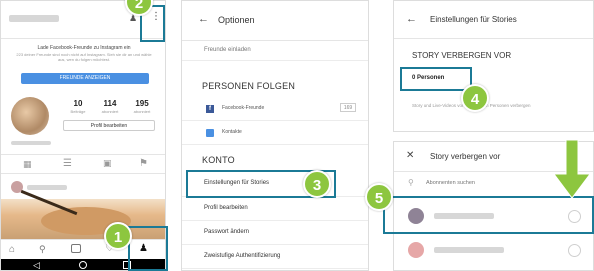  Describe the element at coordinates (242, 256) in the screenshot. I see `two-factor-label: Zweistufige Authentifizierung` at that location.